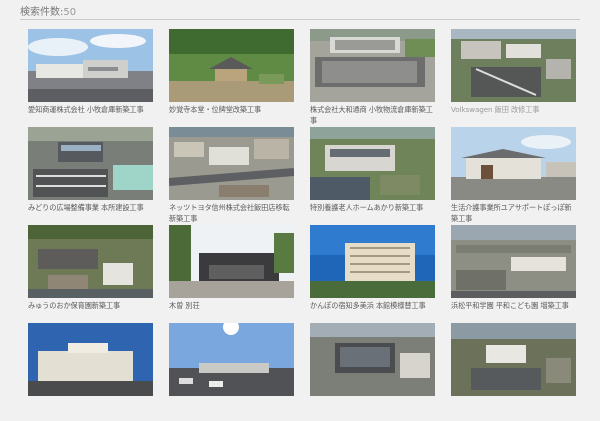 This screenshot has height=421, width=600. I want to click on project-card: ネッツトヨタ信州株式会社飯田店移転新築工事, so click(231, 176).